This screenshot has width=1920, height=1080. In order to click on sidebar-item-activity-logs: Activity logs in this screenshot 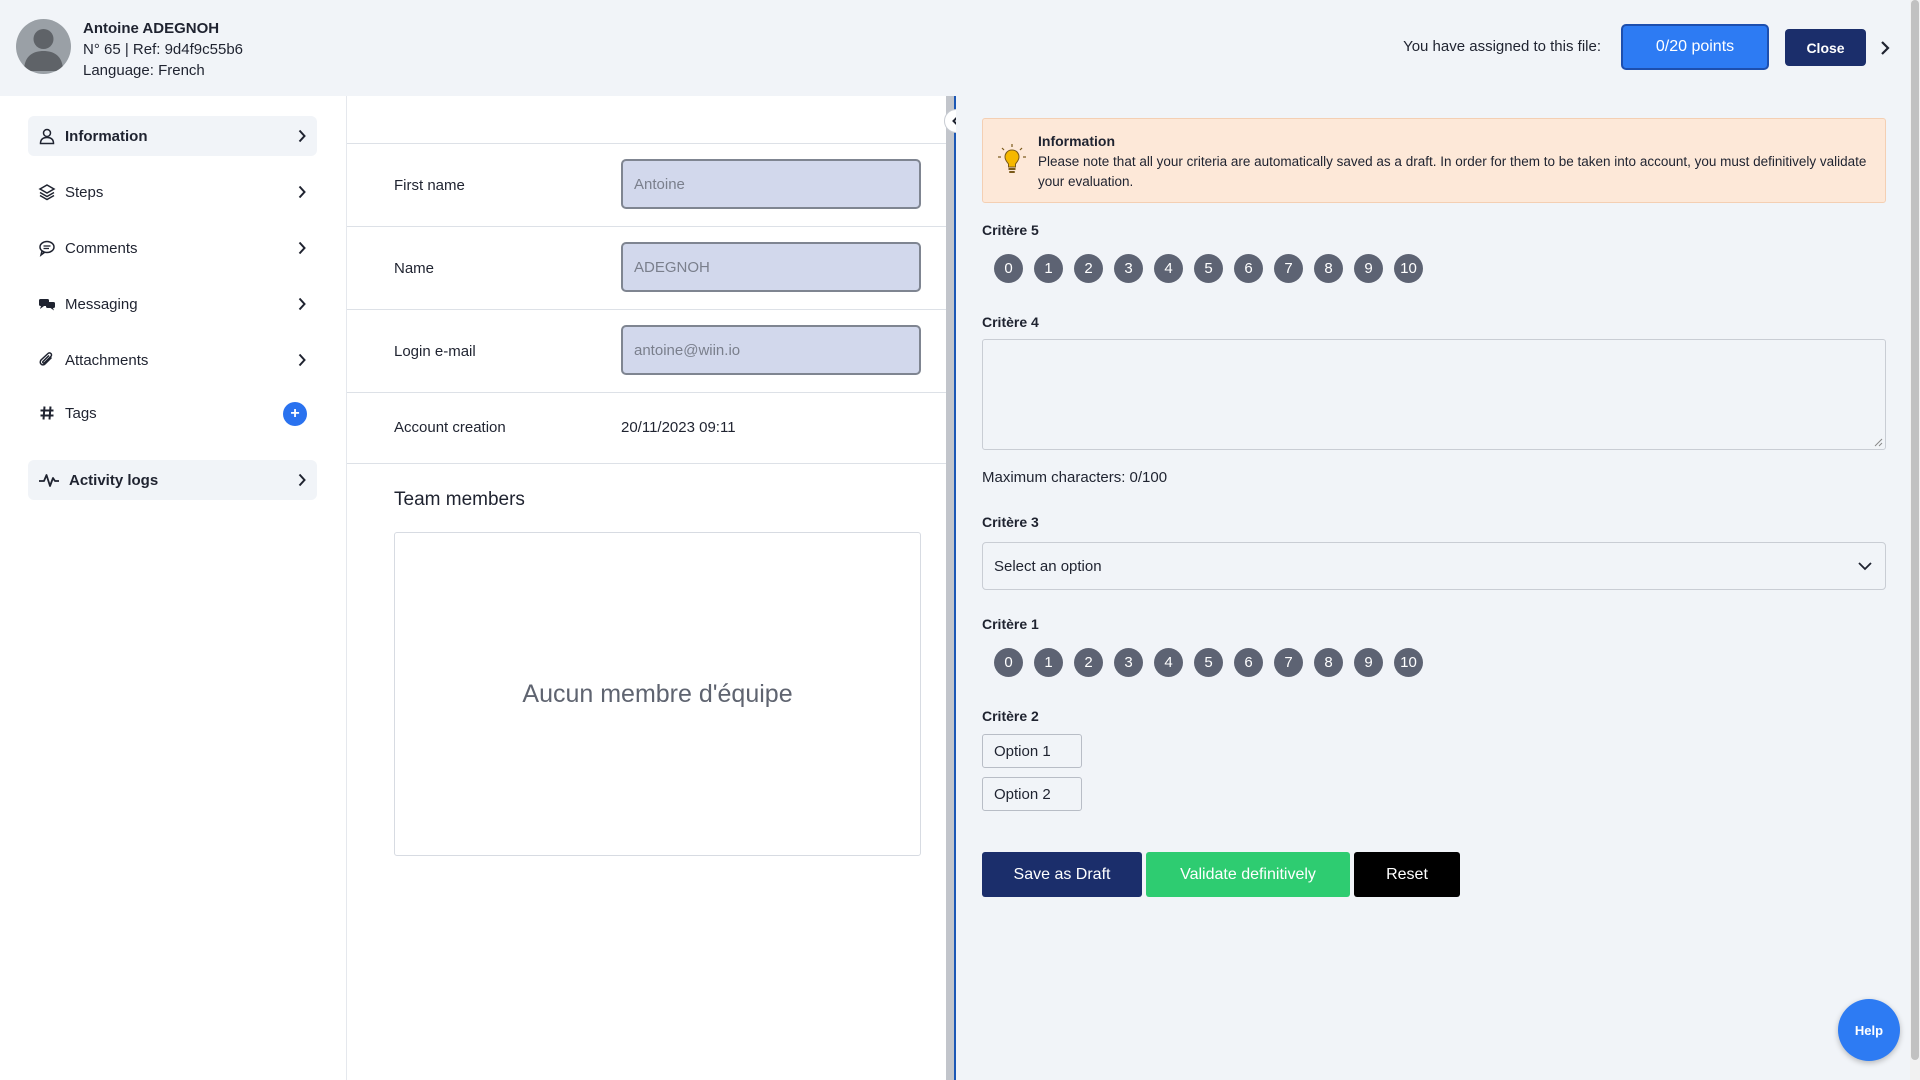, I will do `click(172, 480)`.